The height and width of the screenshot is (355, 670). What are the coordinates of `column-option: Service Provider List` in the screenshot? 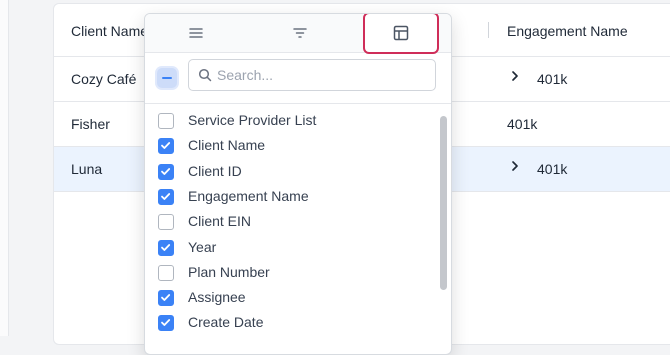 It's located at (291, 120).